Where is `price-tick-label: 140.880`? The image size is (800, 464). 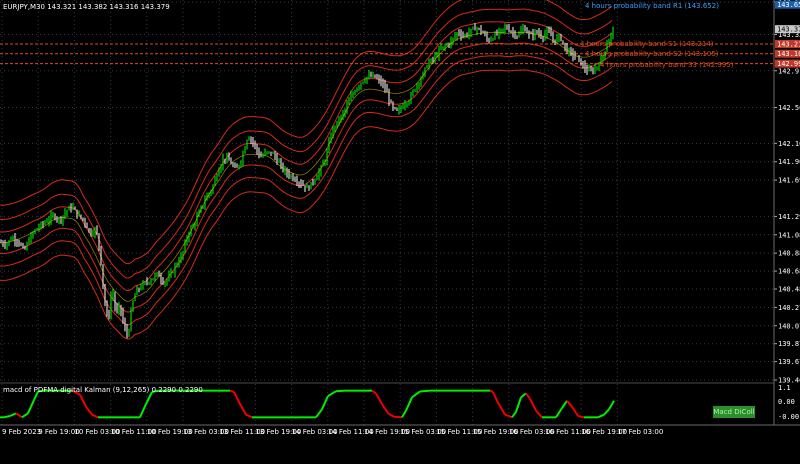 price-tick-label: 140.880 is located at coordinates (789, 254).